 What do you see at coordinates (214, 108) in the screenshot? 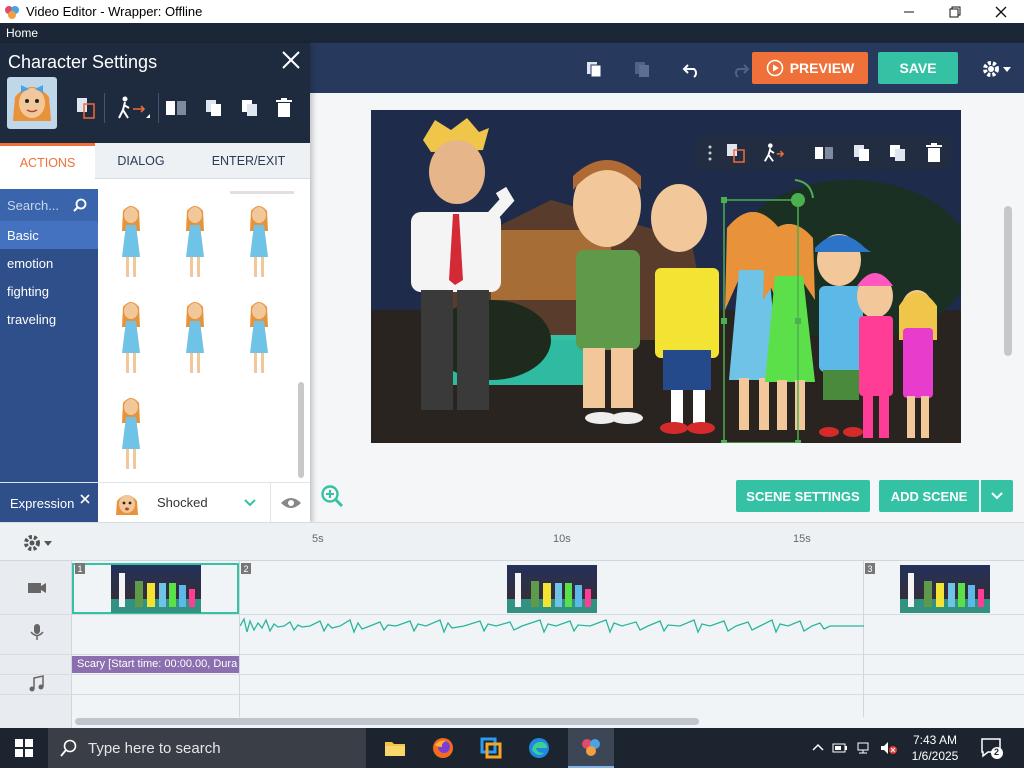
I see `copy-panel-button` at bounding box center [214, 108].